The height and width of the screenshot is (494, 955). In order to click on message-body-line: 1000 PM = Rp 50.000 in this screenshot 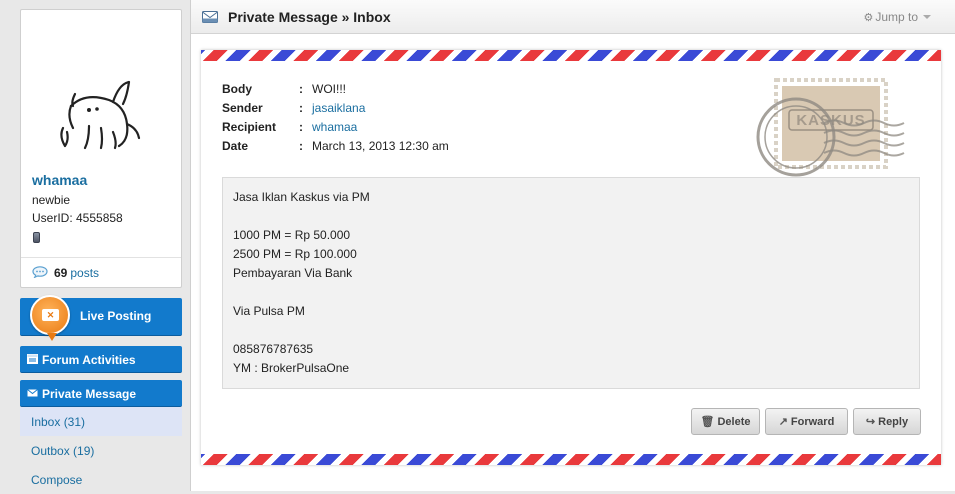, I will do `click(292, 235)`.